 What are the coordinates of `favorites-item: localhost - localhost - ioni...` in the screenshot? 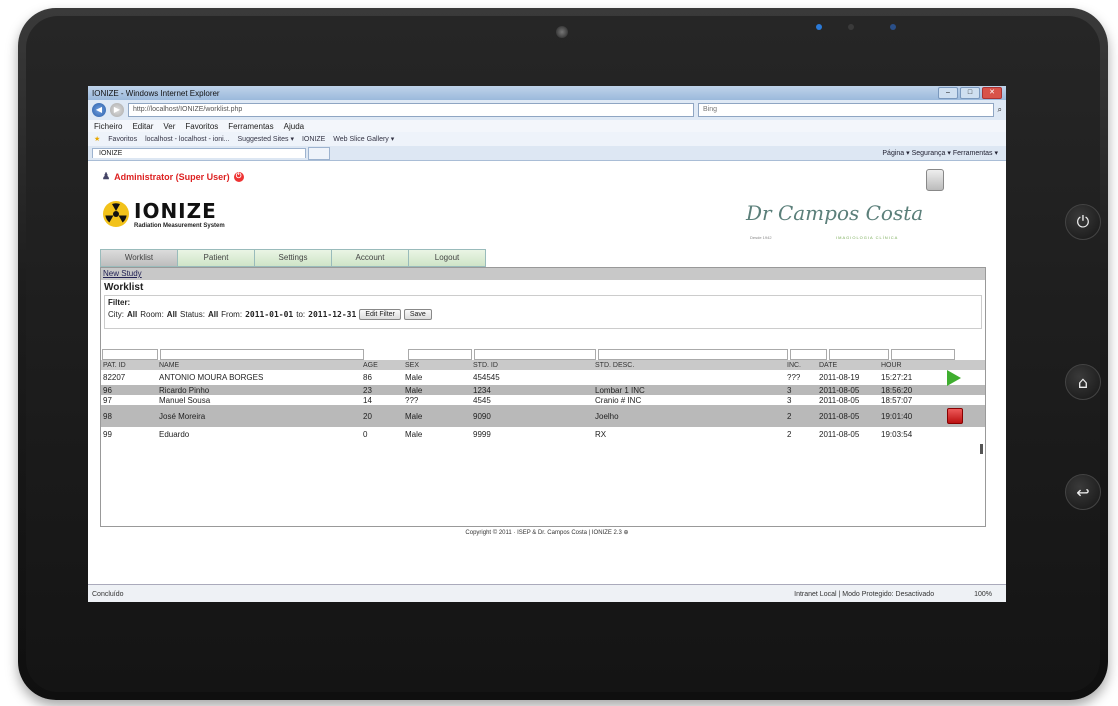 It's located at (187, 139).